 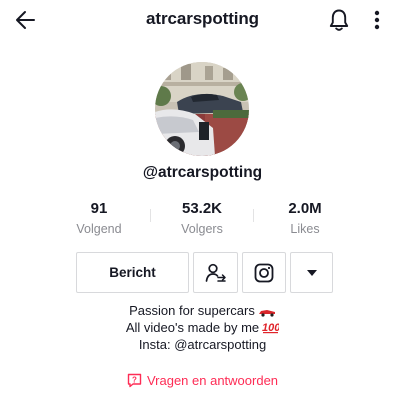 What do you see at coordinates (192, 310) in the screenshot?
I see `bio-text: Passion for supercars` at bounding box center [192, 310].